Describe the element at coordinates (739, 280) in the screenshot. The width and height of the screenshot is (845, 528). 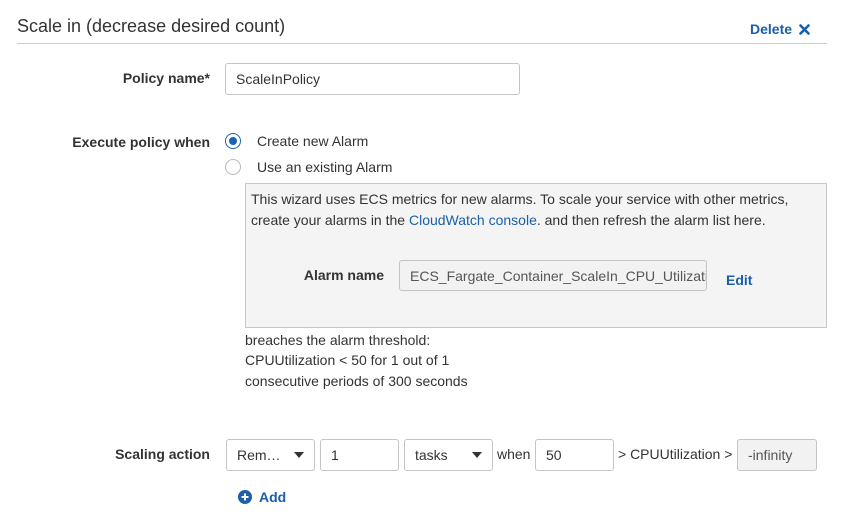
I see `edit-alarm-link: Edit` at that location.